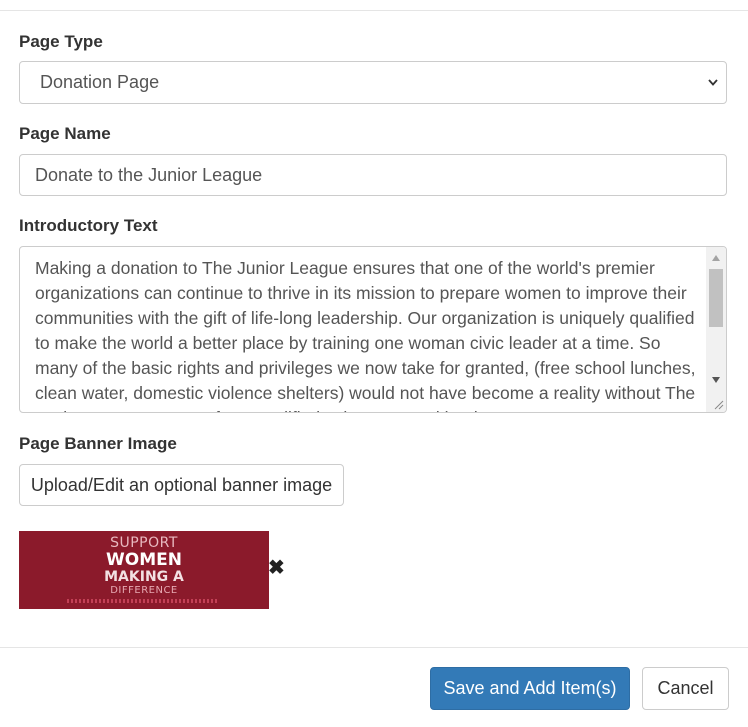  Describe the element at coordinates (716, 329) in the screenshot. I see `textarea-scrollbar` at that location.